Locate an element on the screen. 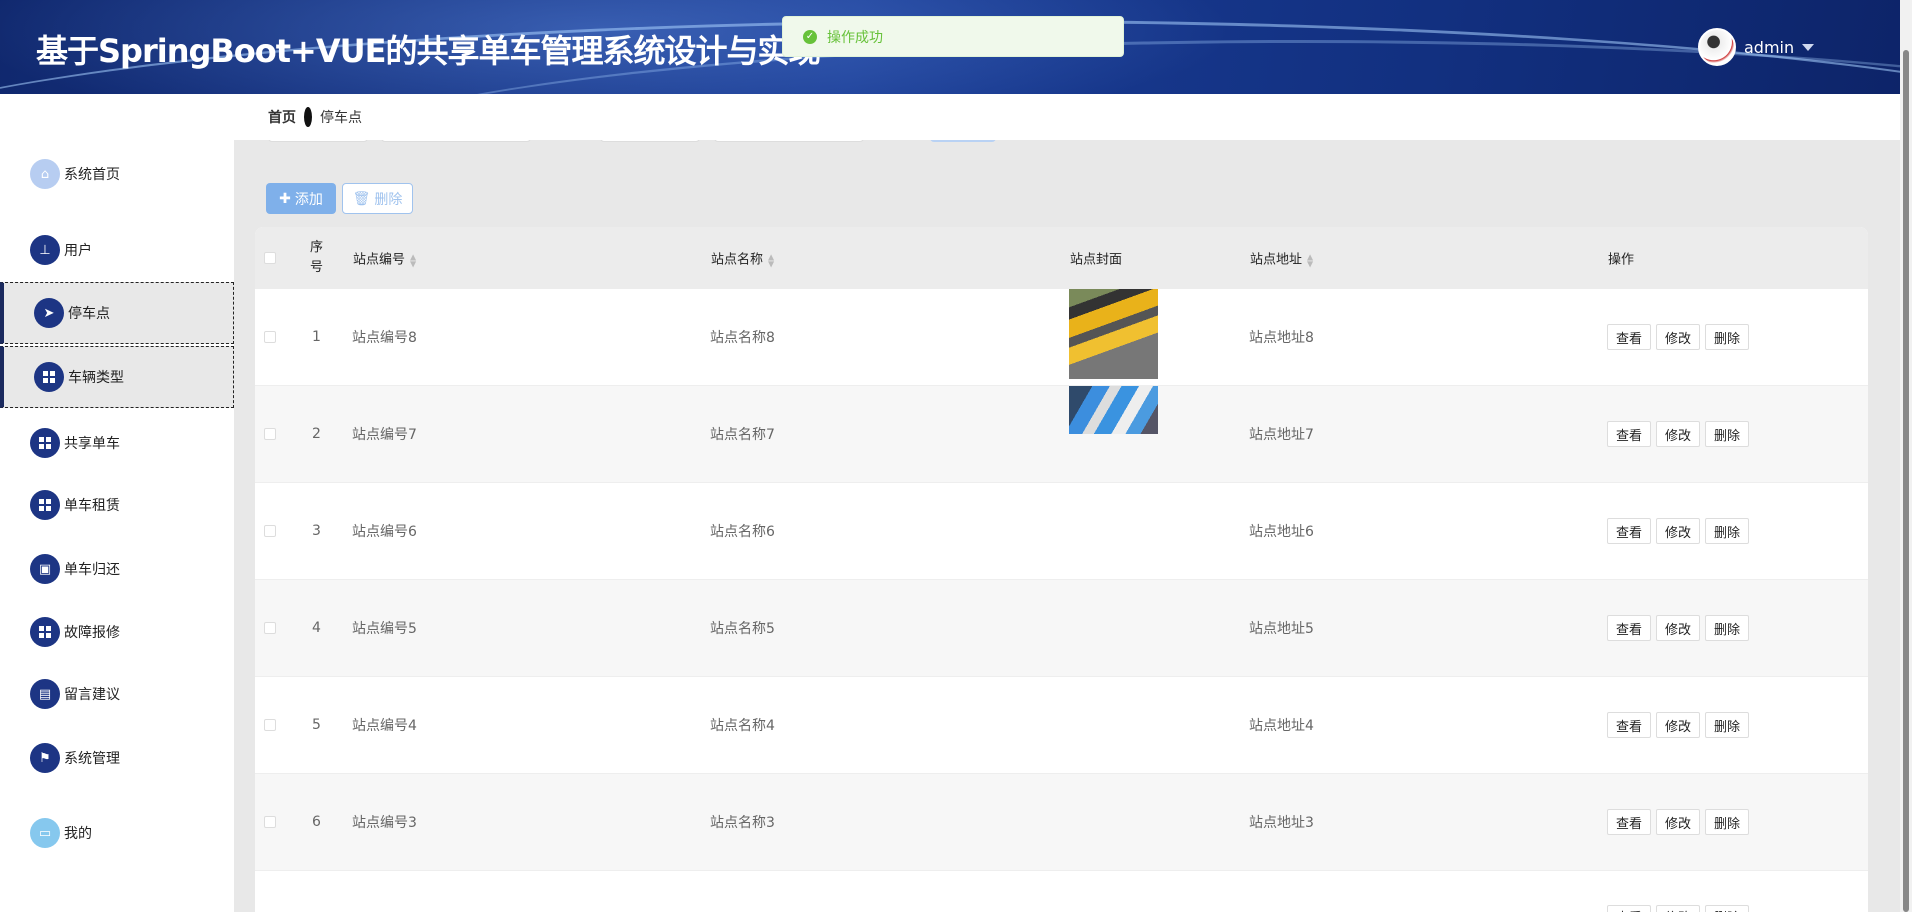 This screenshot has height=912, width=1912. caret-down-icon is located at coordinates (1808, 47).